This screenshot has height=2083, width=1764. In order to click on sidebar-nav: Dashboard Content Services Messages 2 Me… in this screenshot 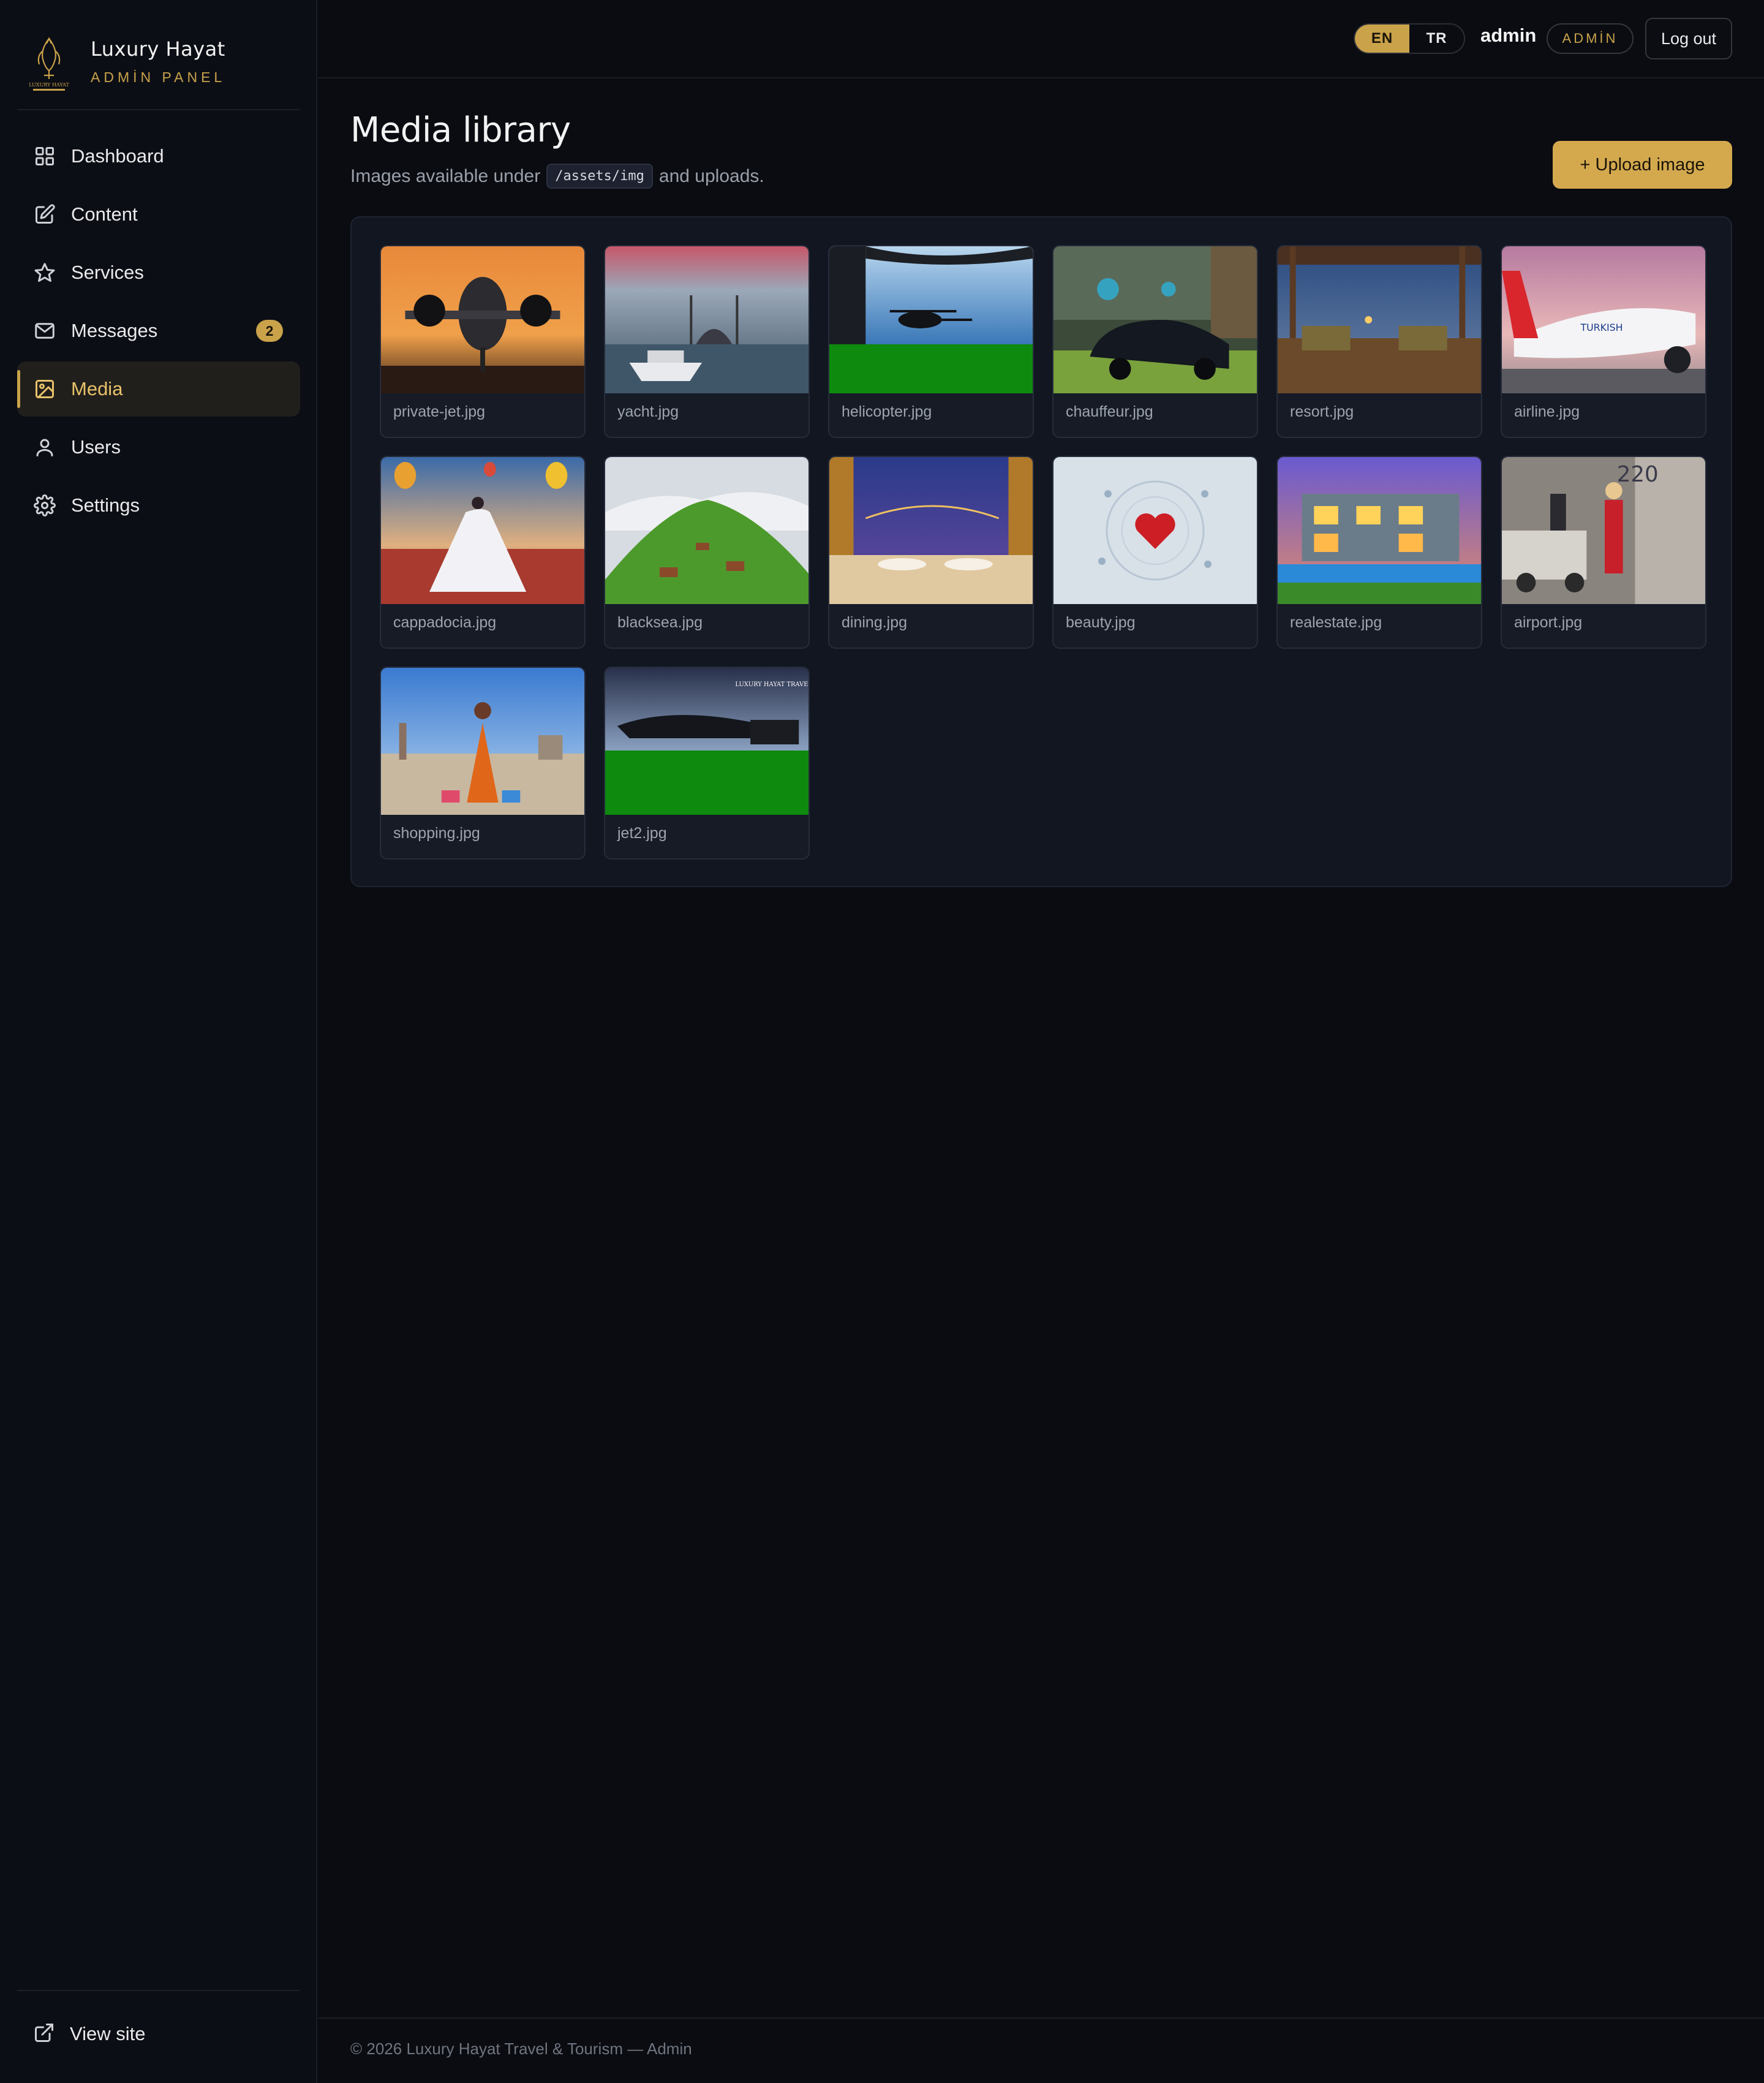, I will do `click(158, 332)`.